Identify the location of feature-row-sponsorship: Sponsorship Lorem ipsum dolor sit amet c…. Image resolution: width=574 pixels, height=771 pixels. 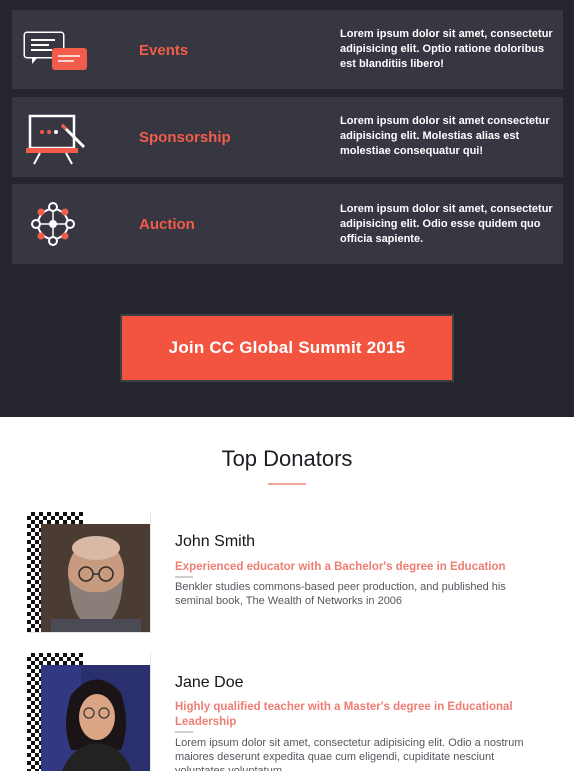
(287, 137).